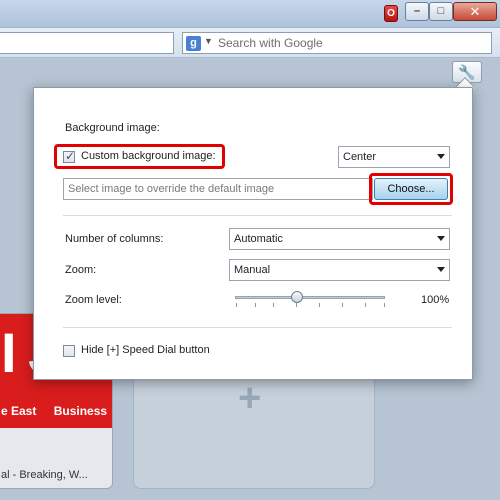 The width and height of the screenshot is (500, 500). Describe the element at coordinates (81, 270) in the screenshot. I see `zoom-label: Zoom:` at that location.